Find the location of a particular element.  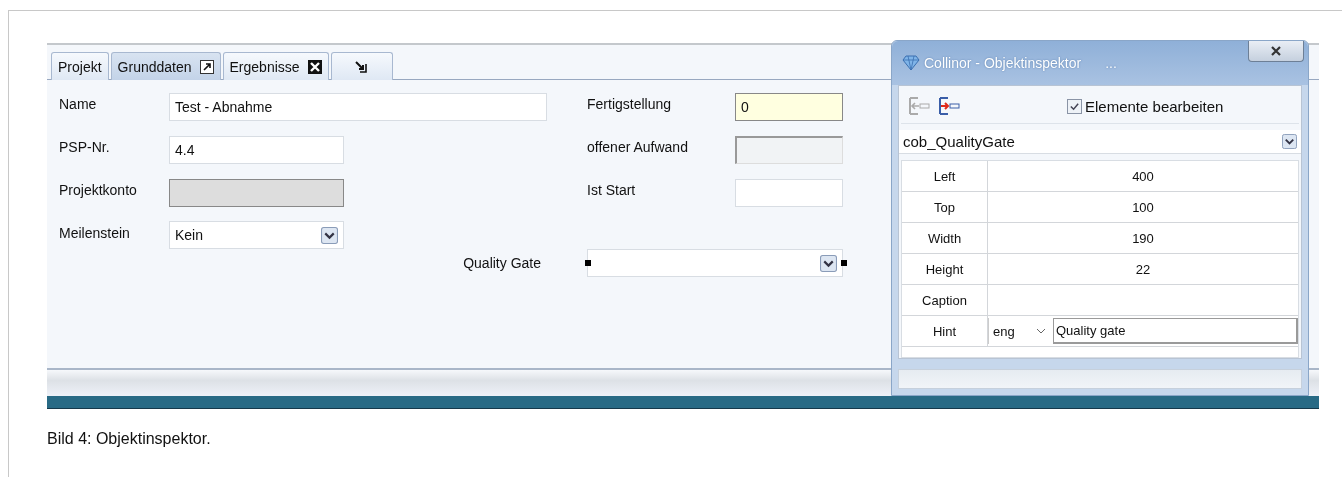

object-select: cob_QualityGate is located at coordinates (1100, 141).